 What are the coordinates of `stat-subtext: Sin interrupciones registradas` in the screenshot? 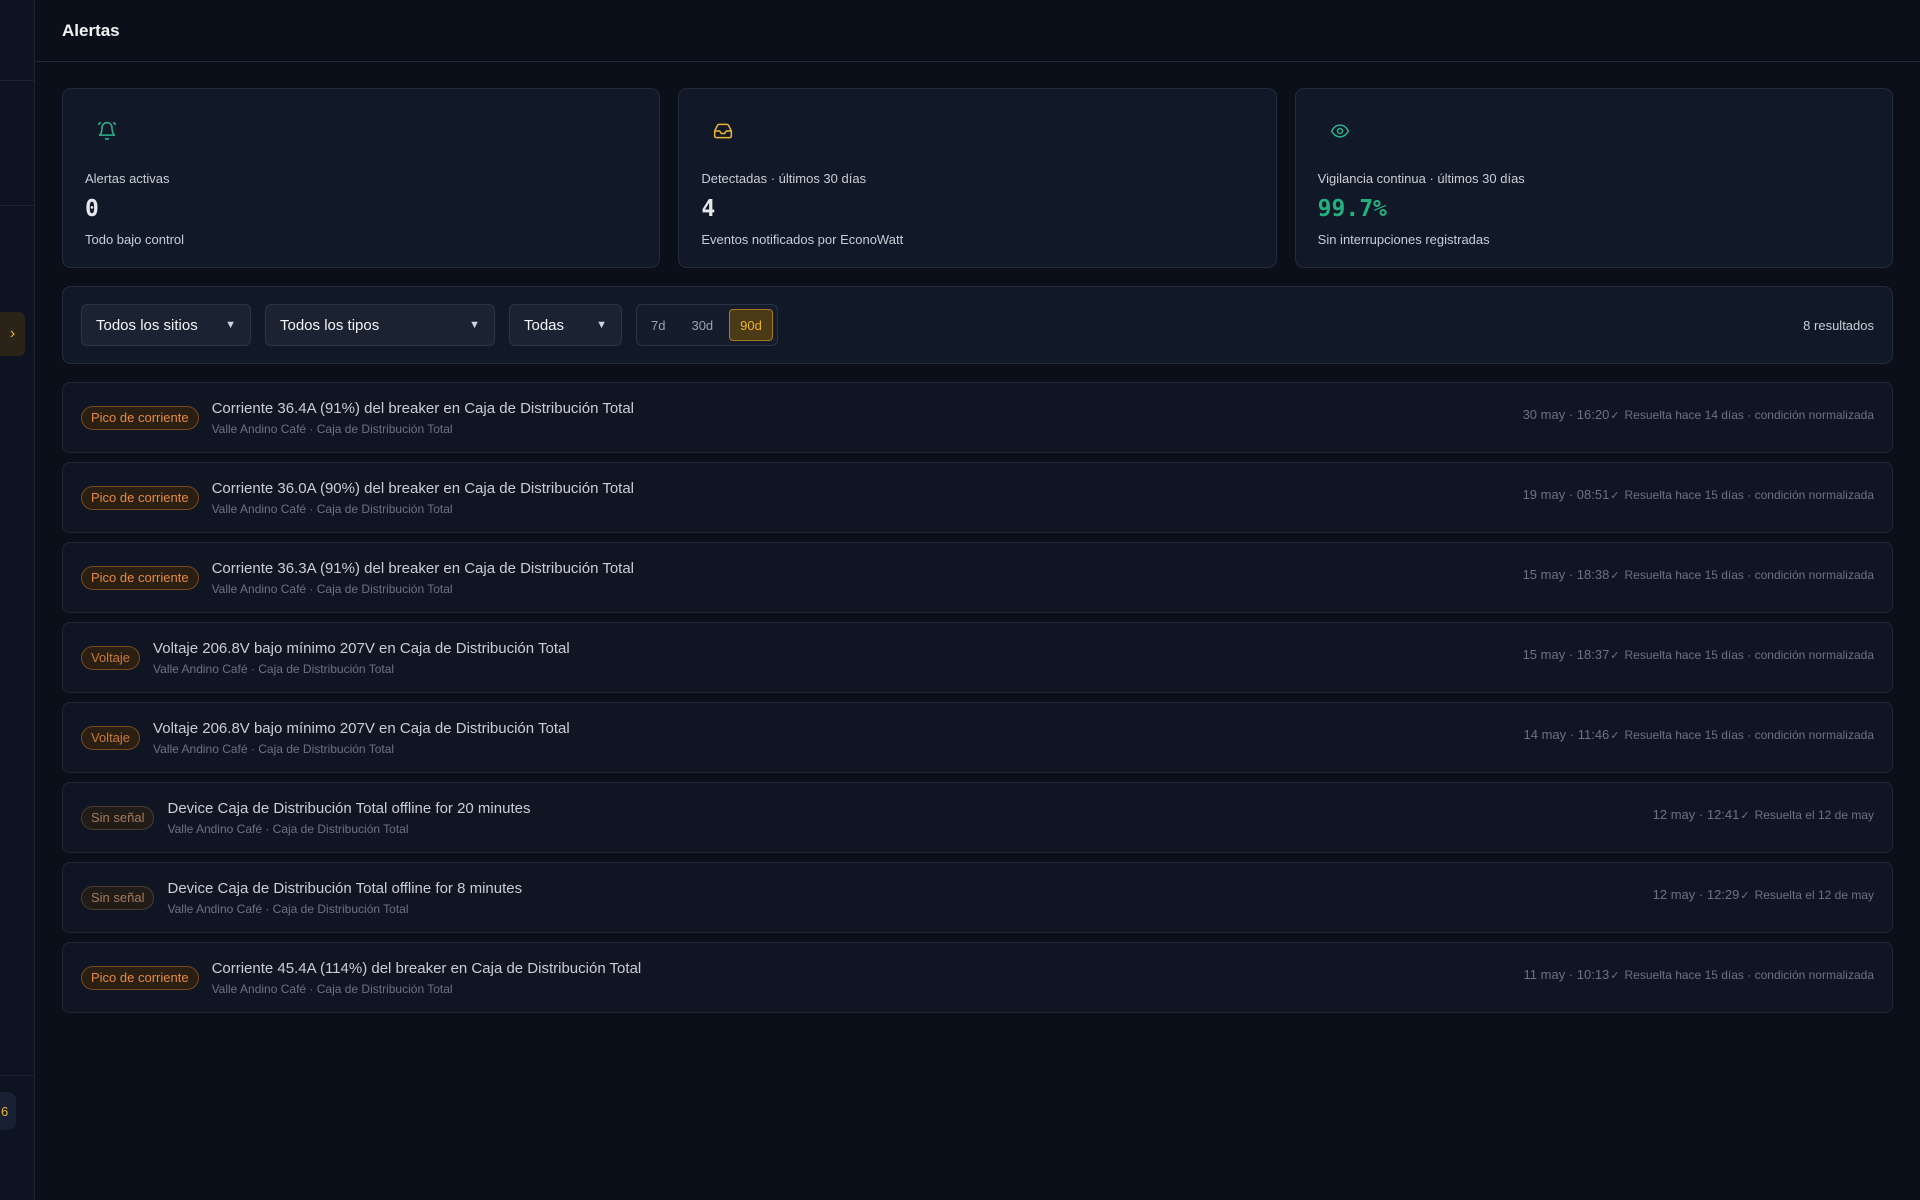 It's located at (1403, 239).